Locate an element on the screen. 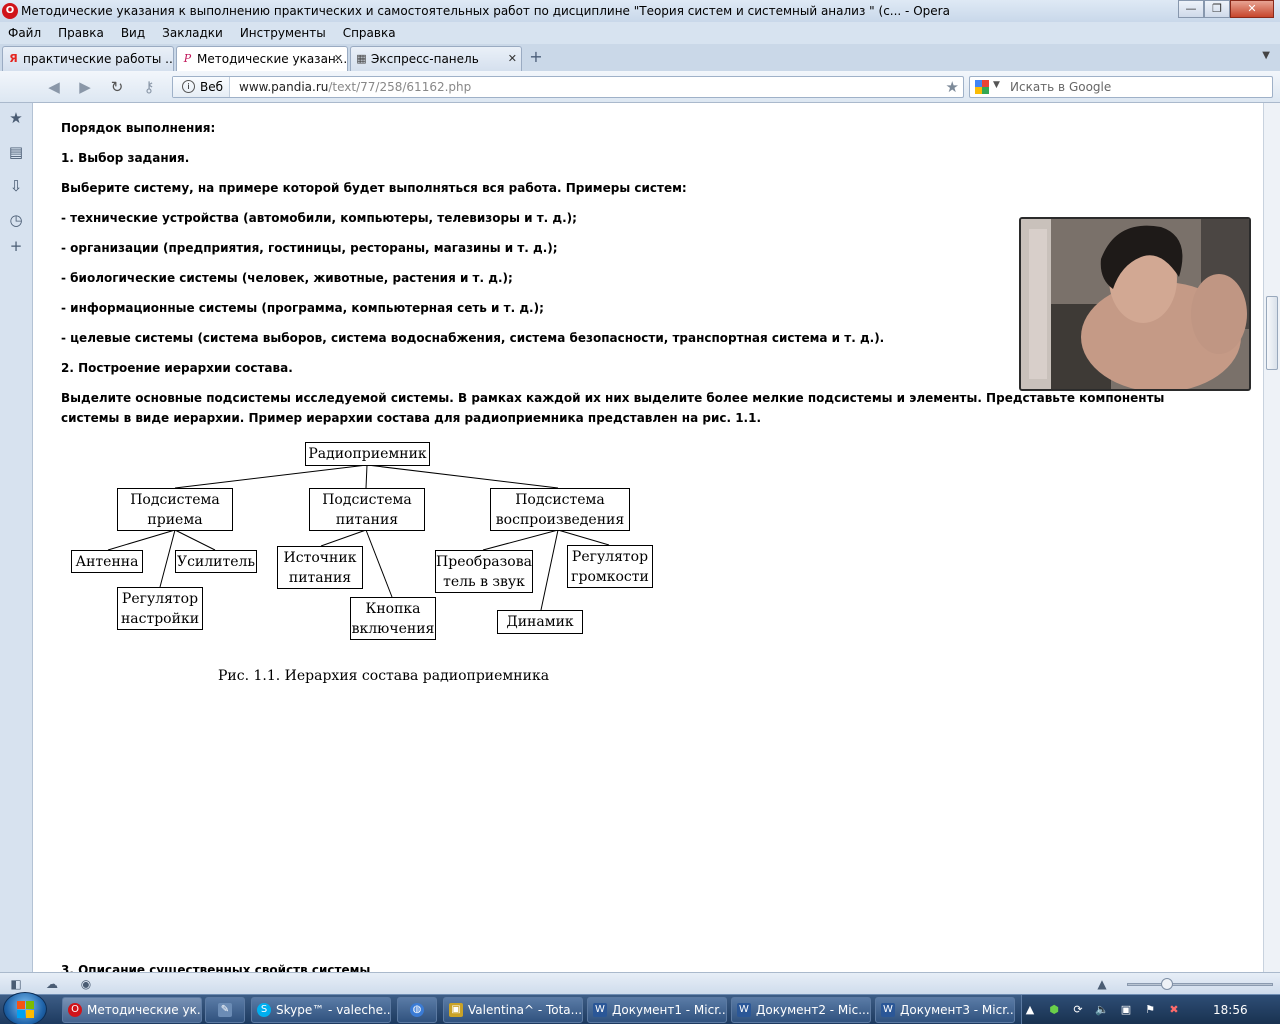 The width and height of the screenshot is (1280, 1024). back-arrow-icon: ◀ is located at coordinates (54, 87).